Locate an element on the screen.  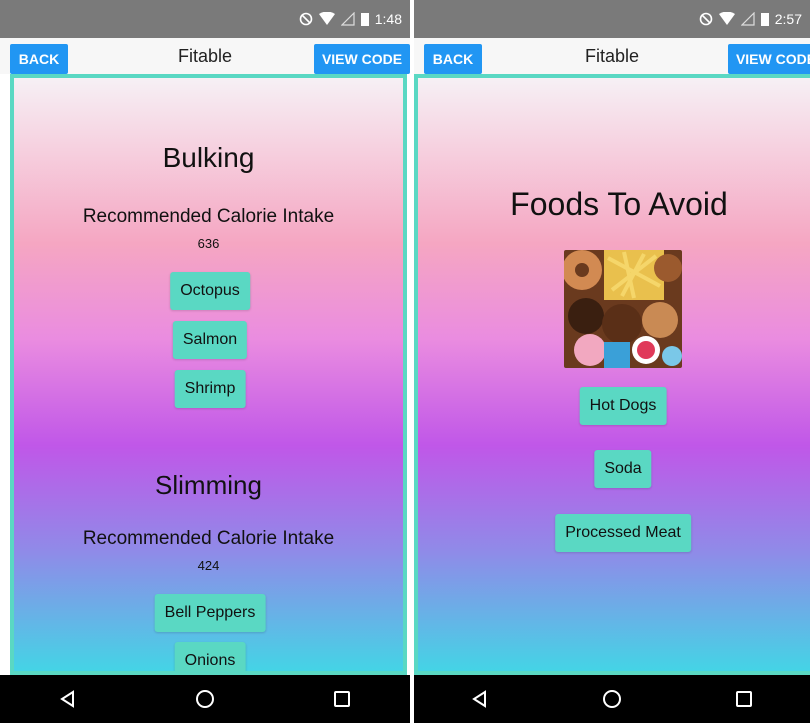
junk-food-image is located at coordinates (623, 309).